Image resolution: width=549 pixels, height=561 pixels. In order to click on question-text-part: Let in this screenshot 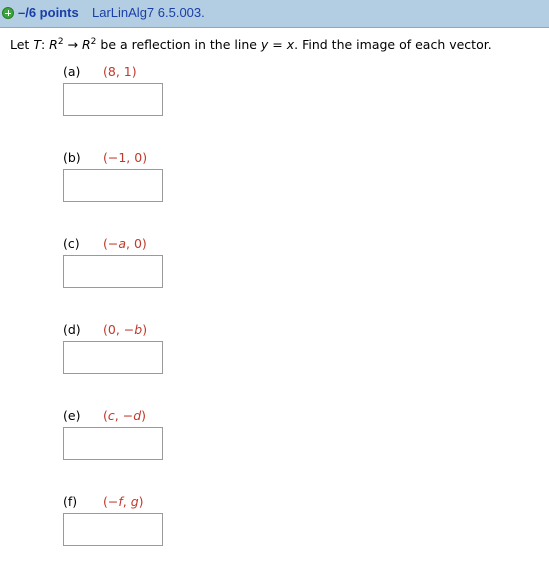, I will do `click(22, 44)`.